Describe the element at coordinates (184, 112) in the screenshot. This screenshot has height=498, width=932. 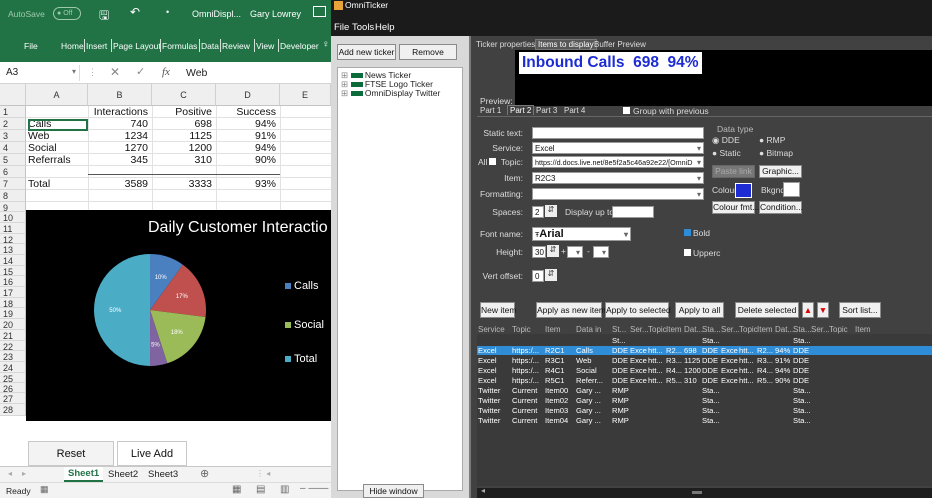
I see `cell-c1: Positive` at that location.